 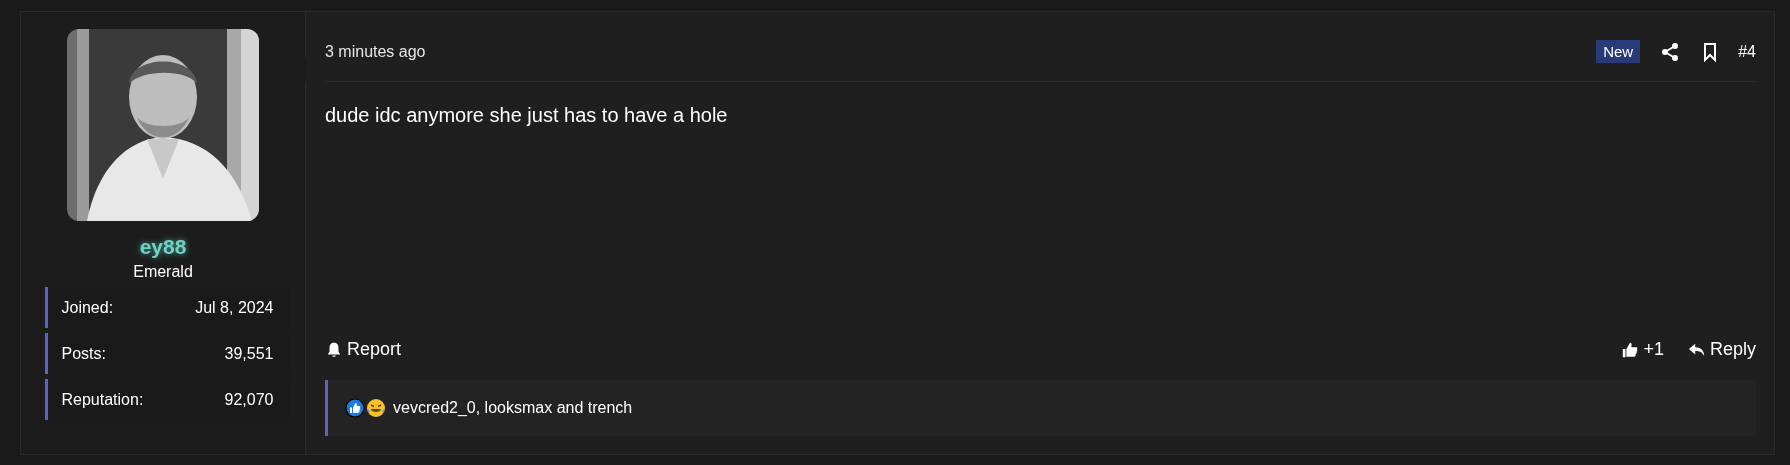 I want to click on reply-button: Reply, so click(x=1721, y=349).